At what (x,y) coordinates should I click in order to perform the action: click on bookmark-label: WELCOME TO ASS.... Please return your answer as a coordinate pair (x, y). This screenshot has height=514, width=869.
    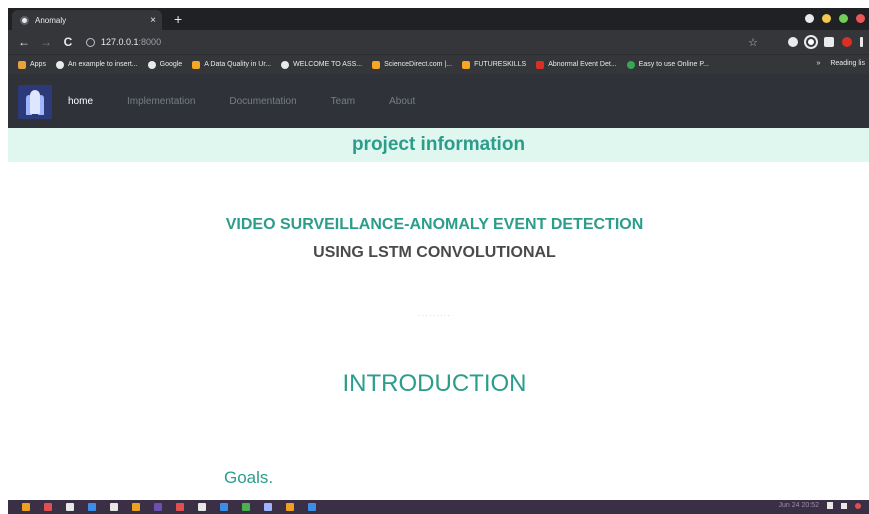
    Looking at the image, I should click on (328, 64).